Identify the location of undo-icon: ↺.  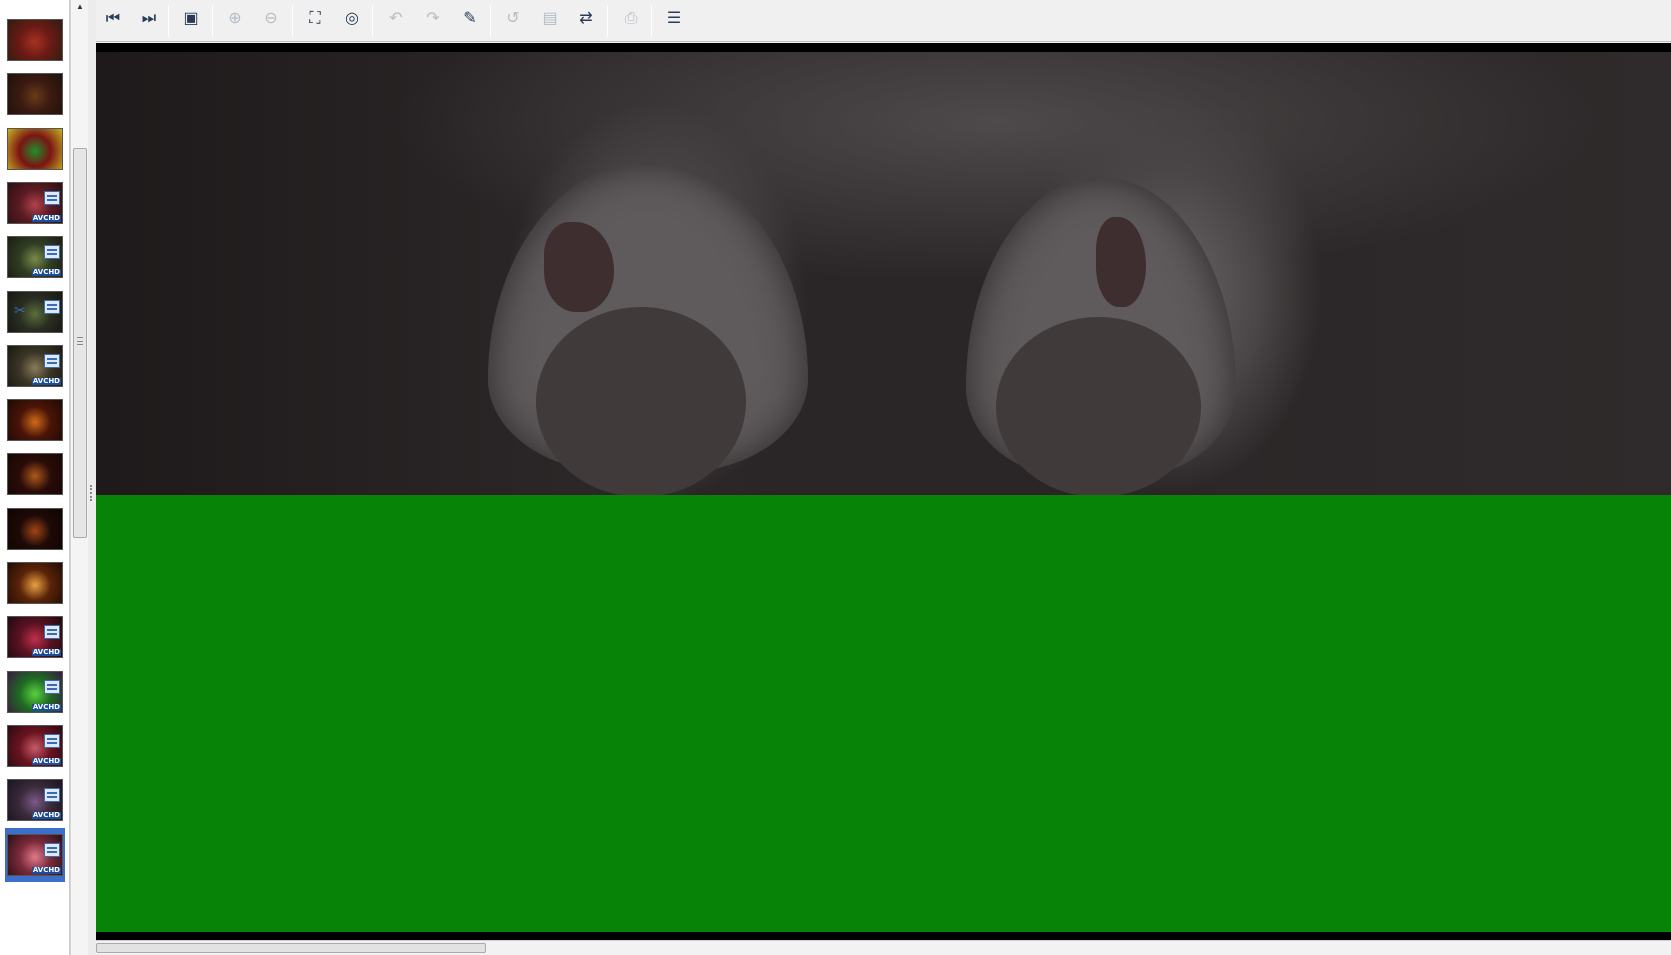
(513, 18).